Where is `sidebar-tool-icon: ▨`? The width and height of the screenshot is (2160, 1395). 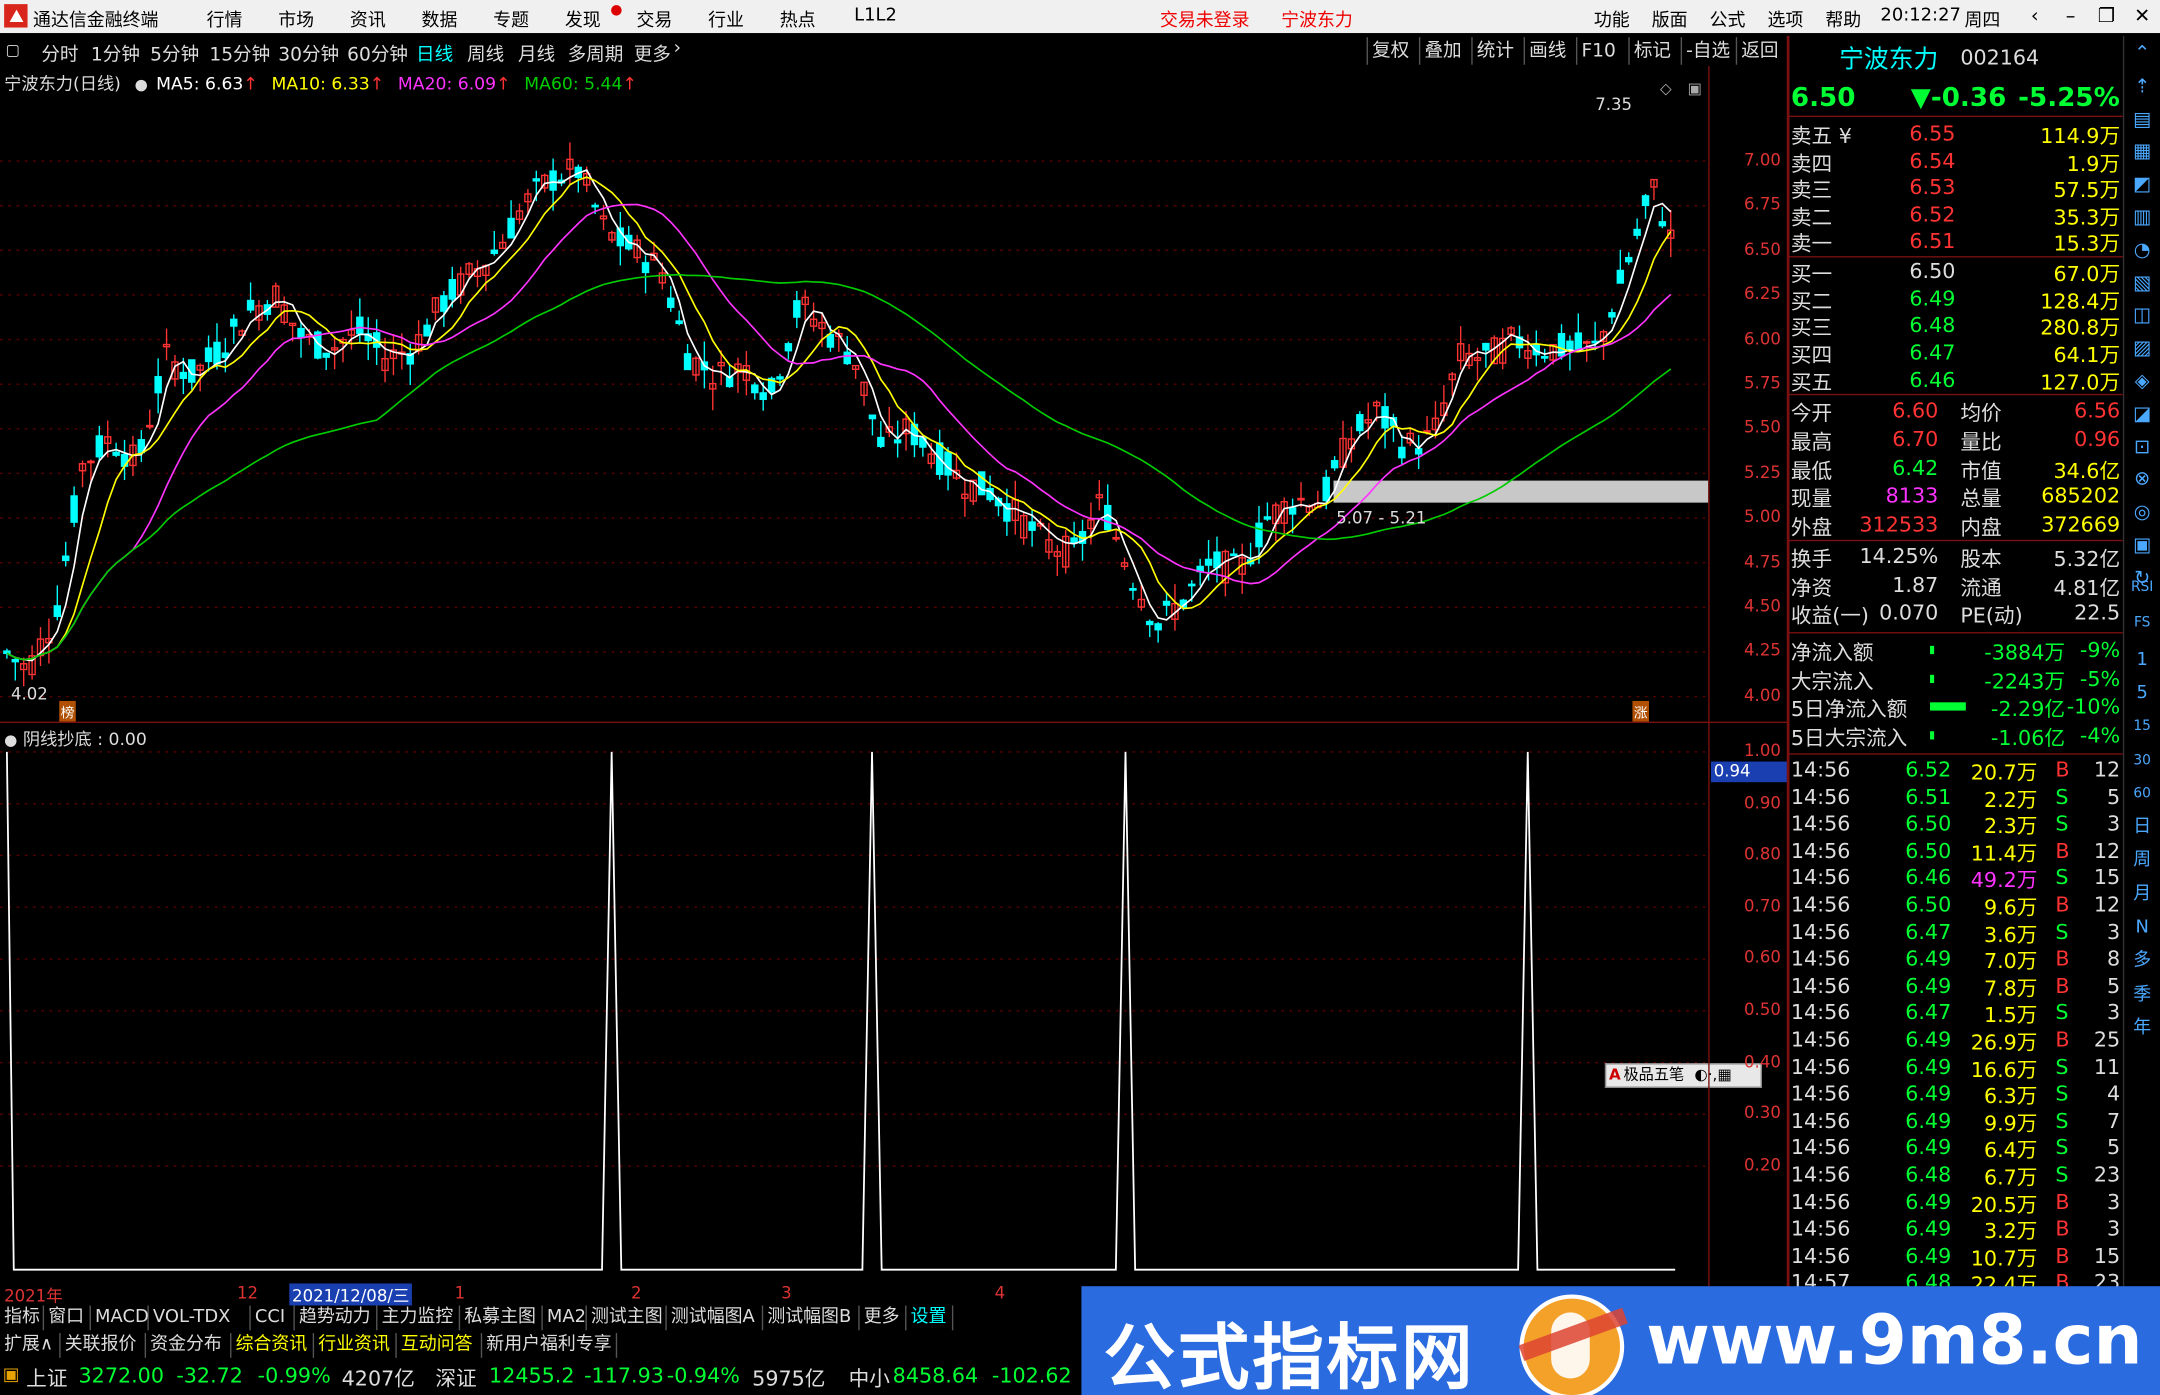
sidebar-tool-icon: ▨ is located at coordinates (2142, 348).